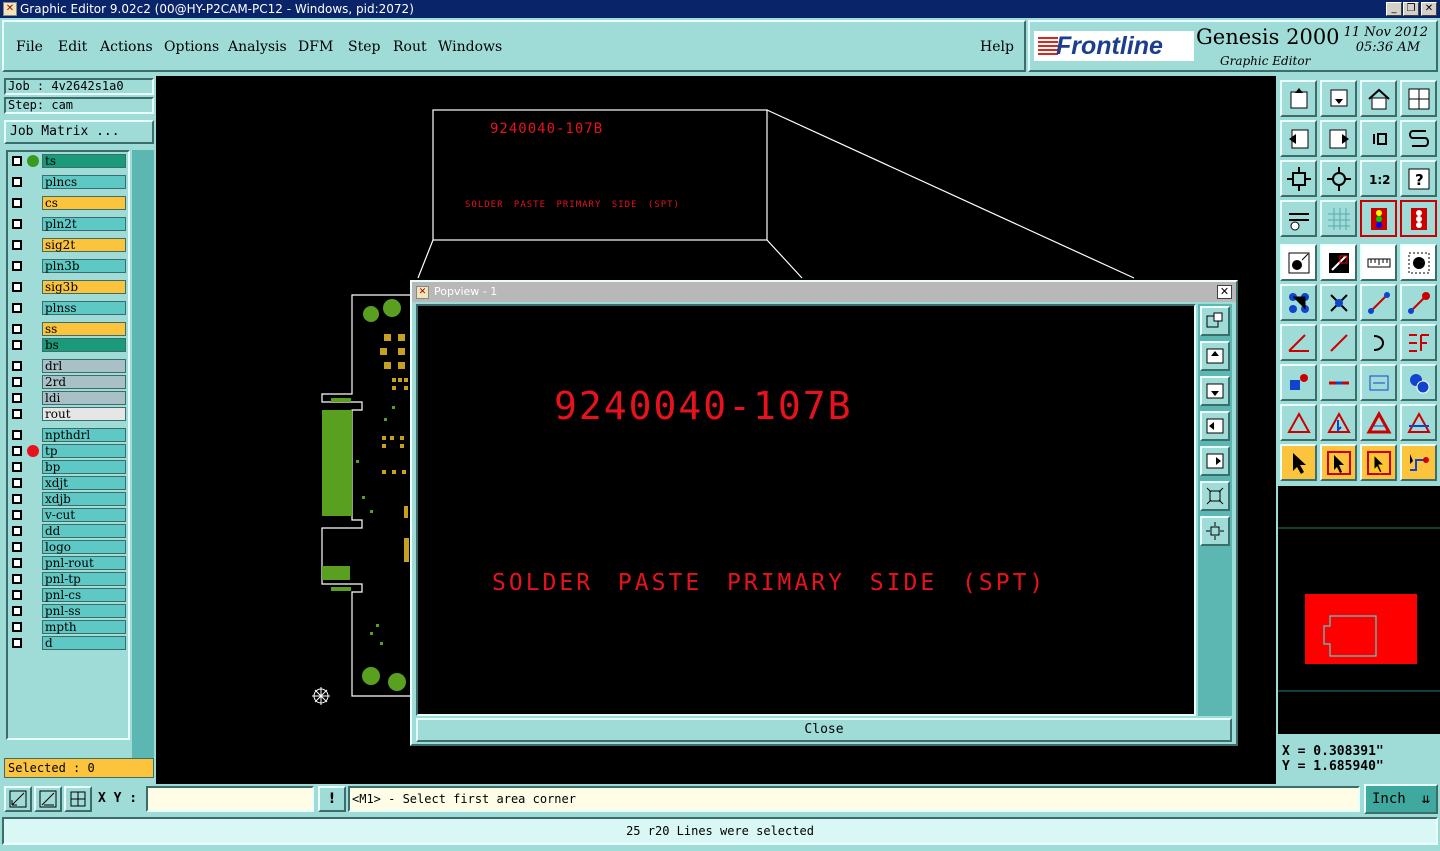 This screenshot has width=1440, height=851. I want to click on layer-name: bp, so click(84, 467).